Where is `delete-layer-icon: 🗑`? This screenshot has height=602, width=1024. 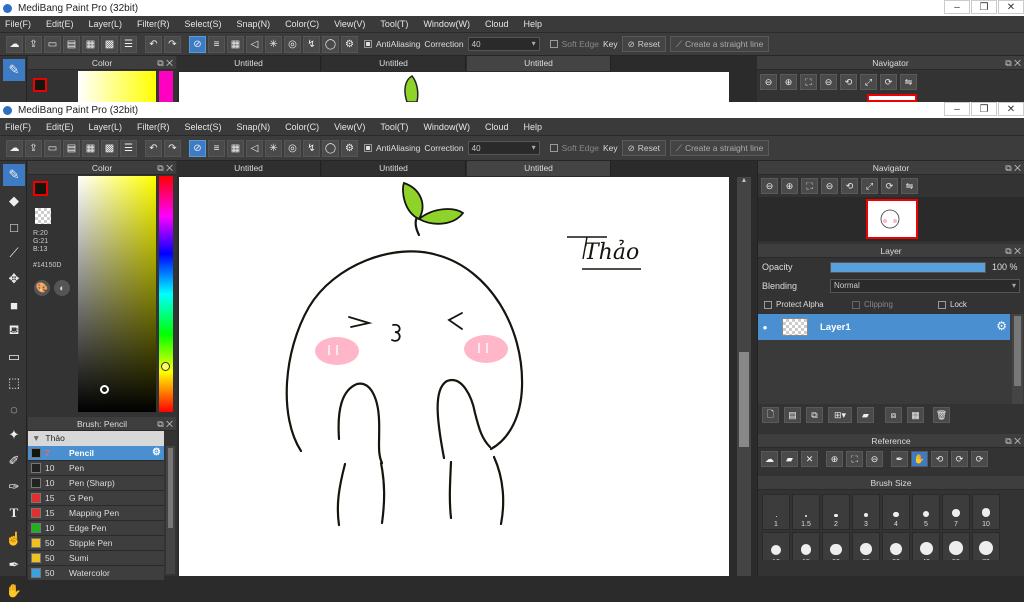 delete-layer-icon: 🗑 is located at coordinates (941, 415).